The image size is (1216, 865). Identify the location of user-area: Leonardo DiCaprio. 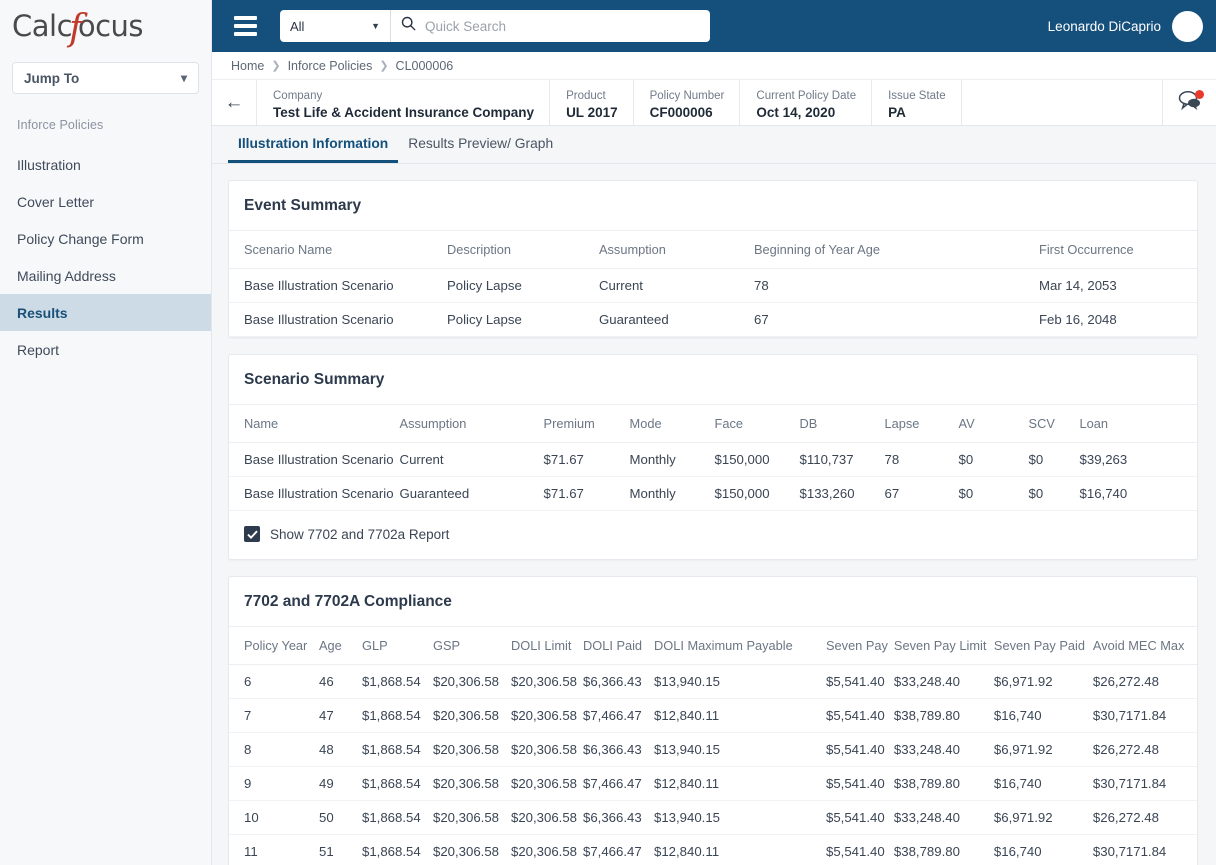
(1132, 26).